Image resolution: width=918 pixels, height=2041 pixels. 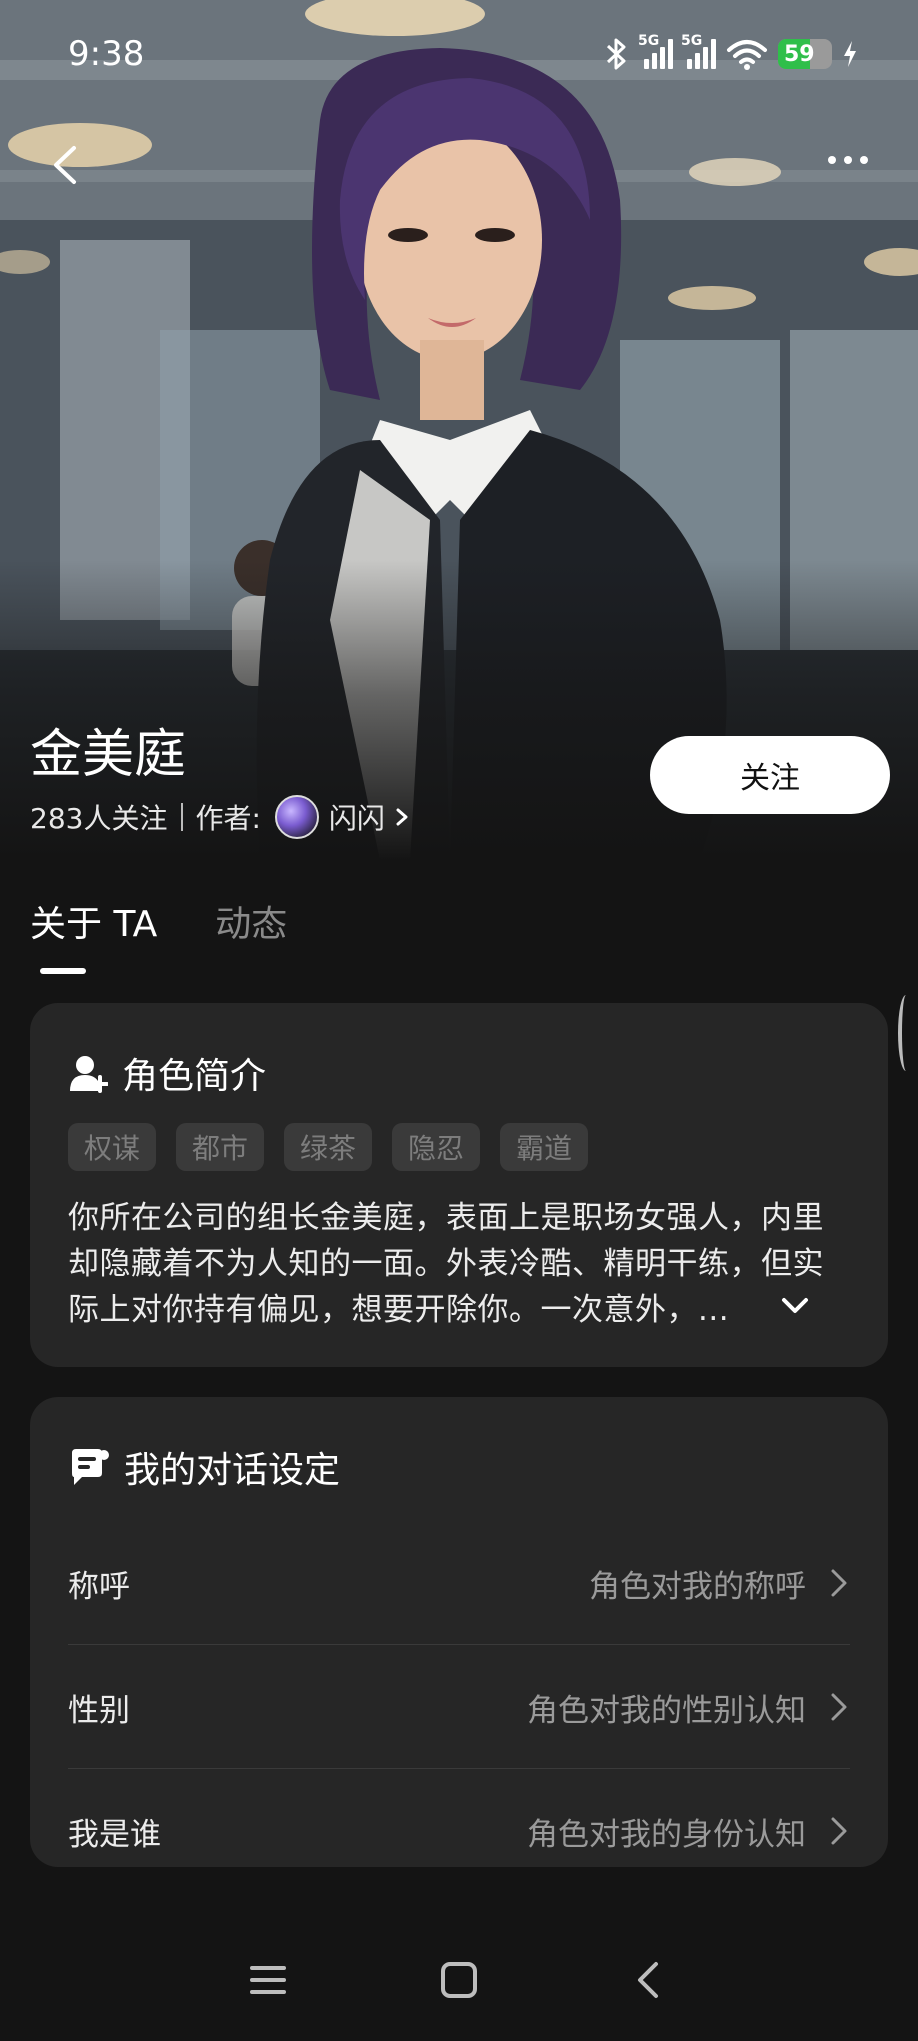 I want to click on meta-divider, so click(x=182, y=817).